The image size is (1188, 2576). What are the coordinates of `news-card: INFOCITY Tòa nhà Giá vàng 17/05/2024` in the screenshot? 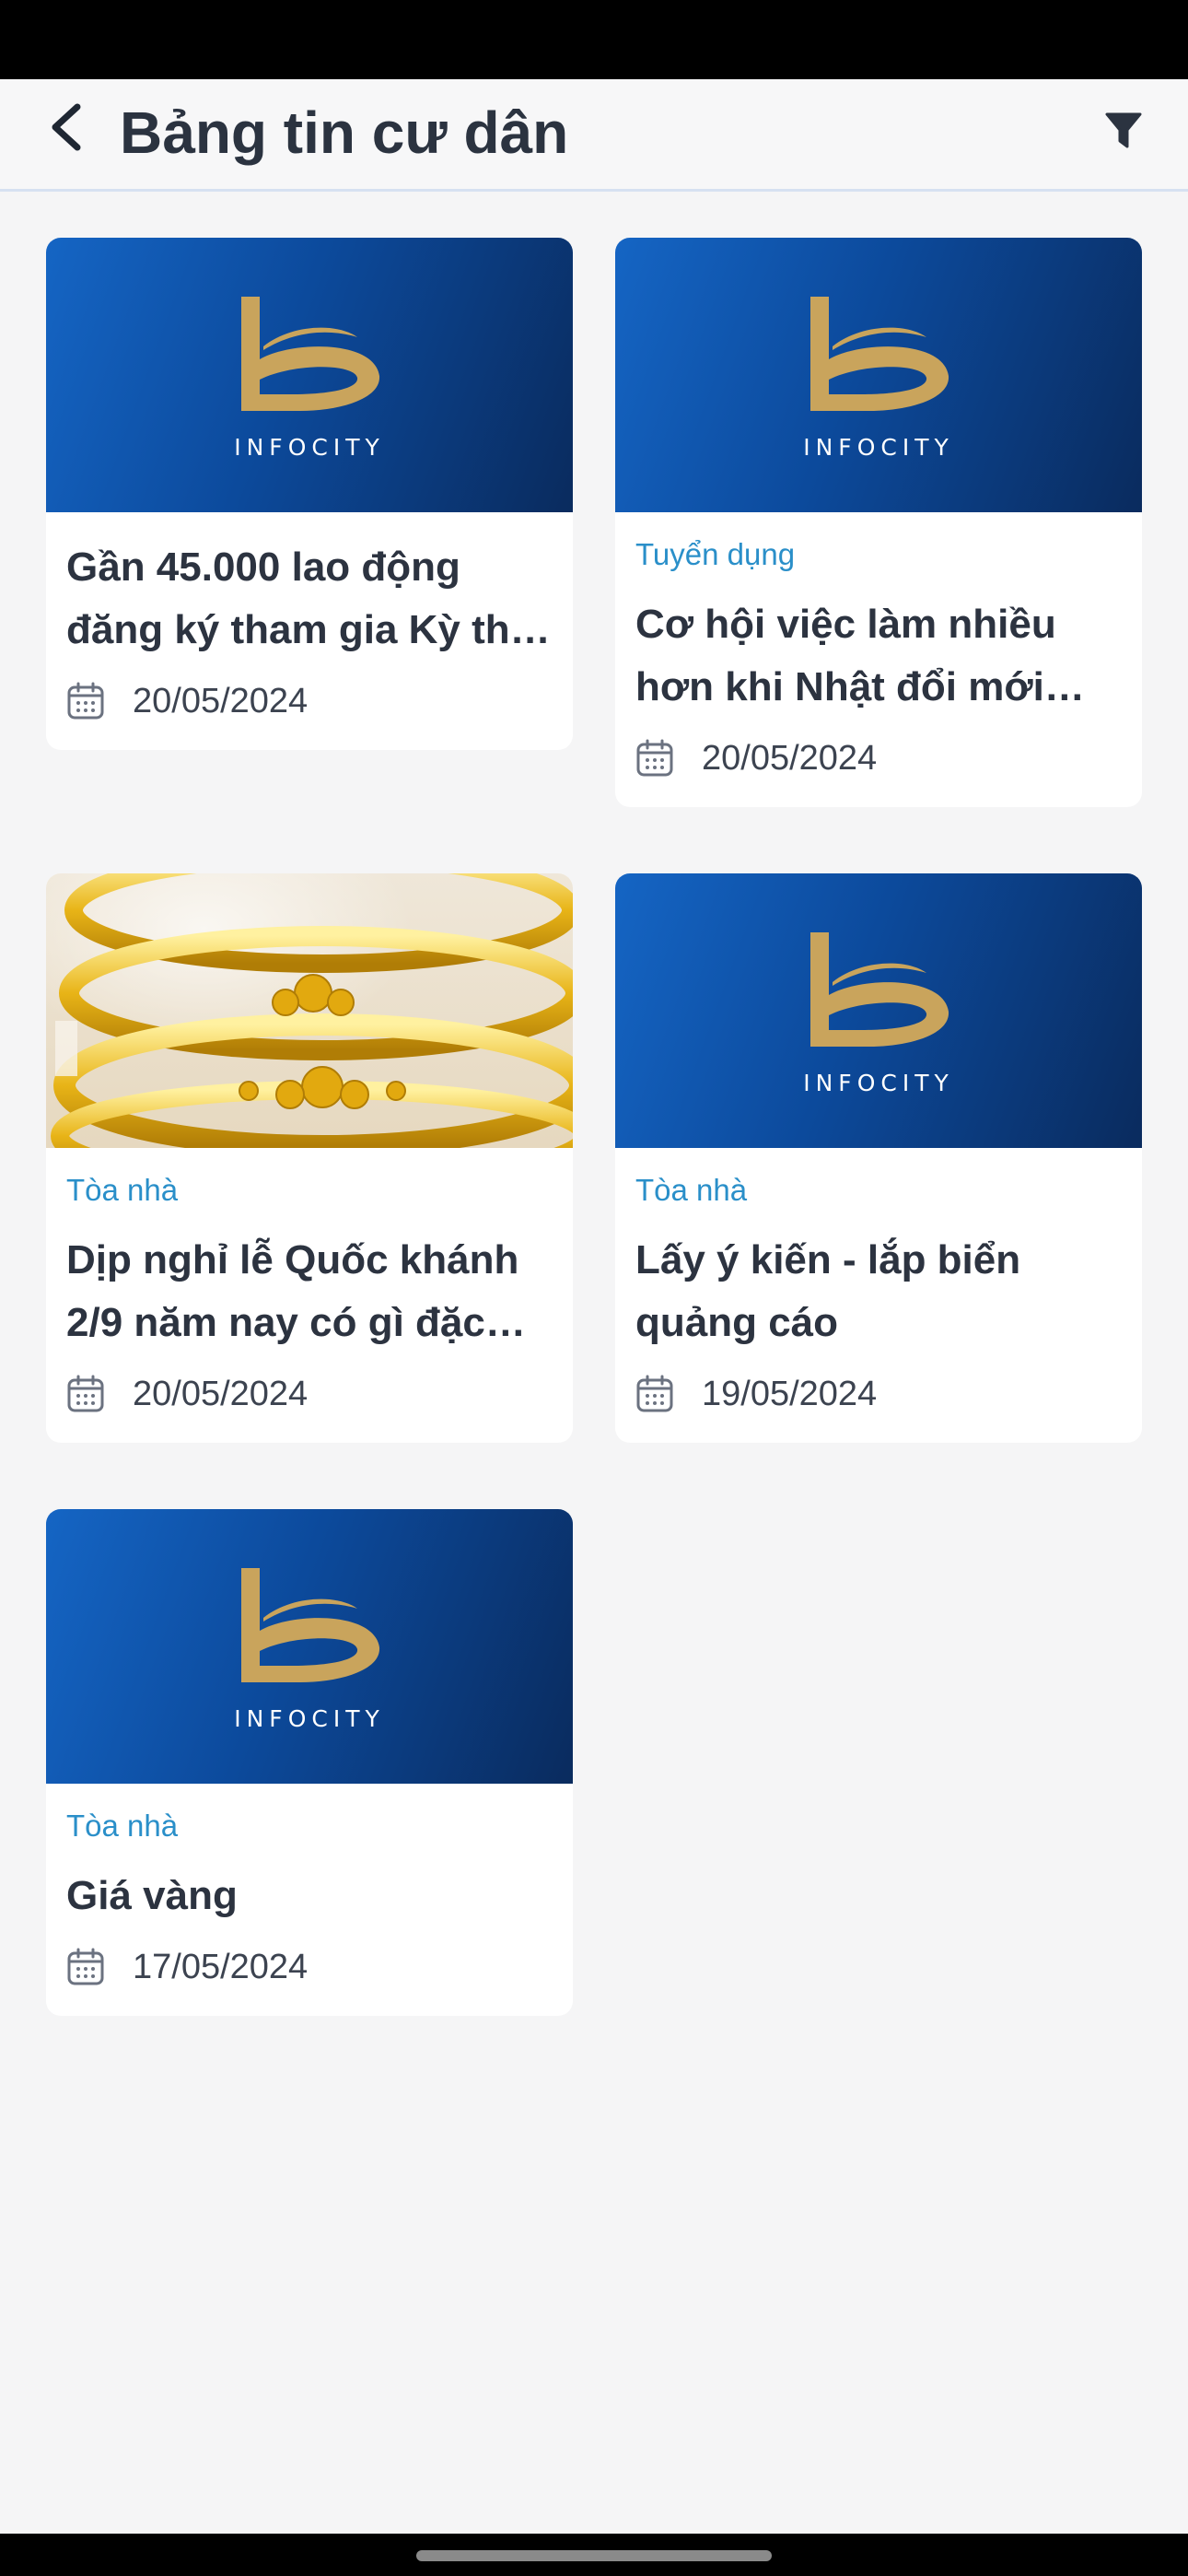 It's located at (309, 1762).